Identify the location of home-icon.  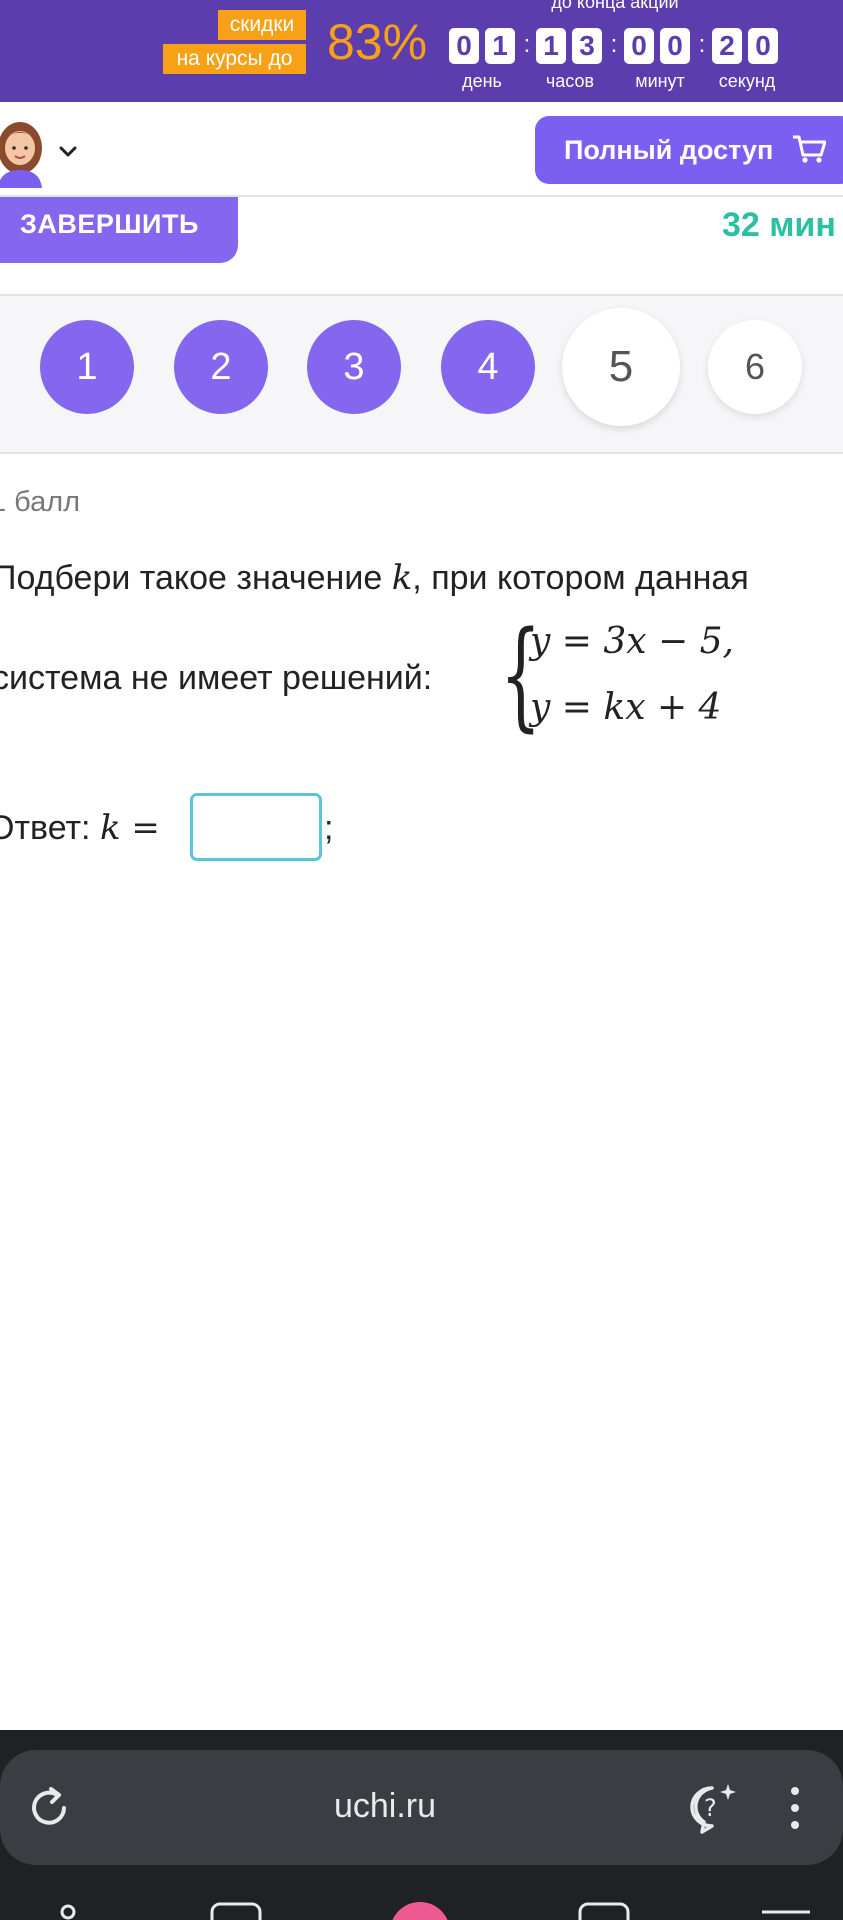
(420, 1910).